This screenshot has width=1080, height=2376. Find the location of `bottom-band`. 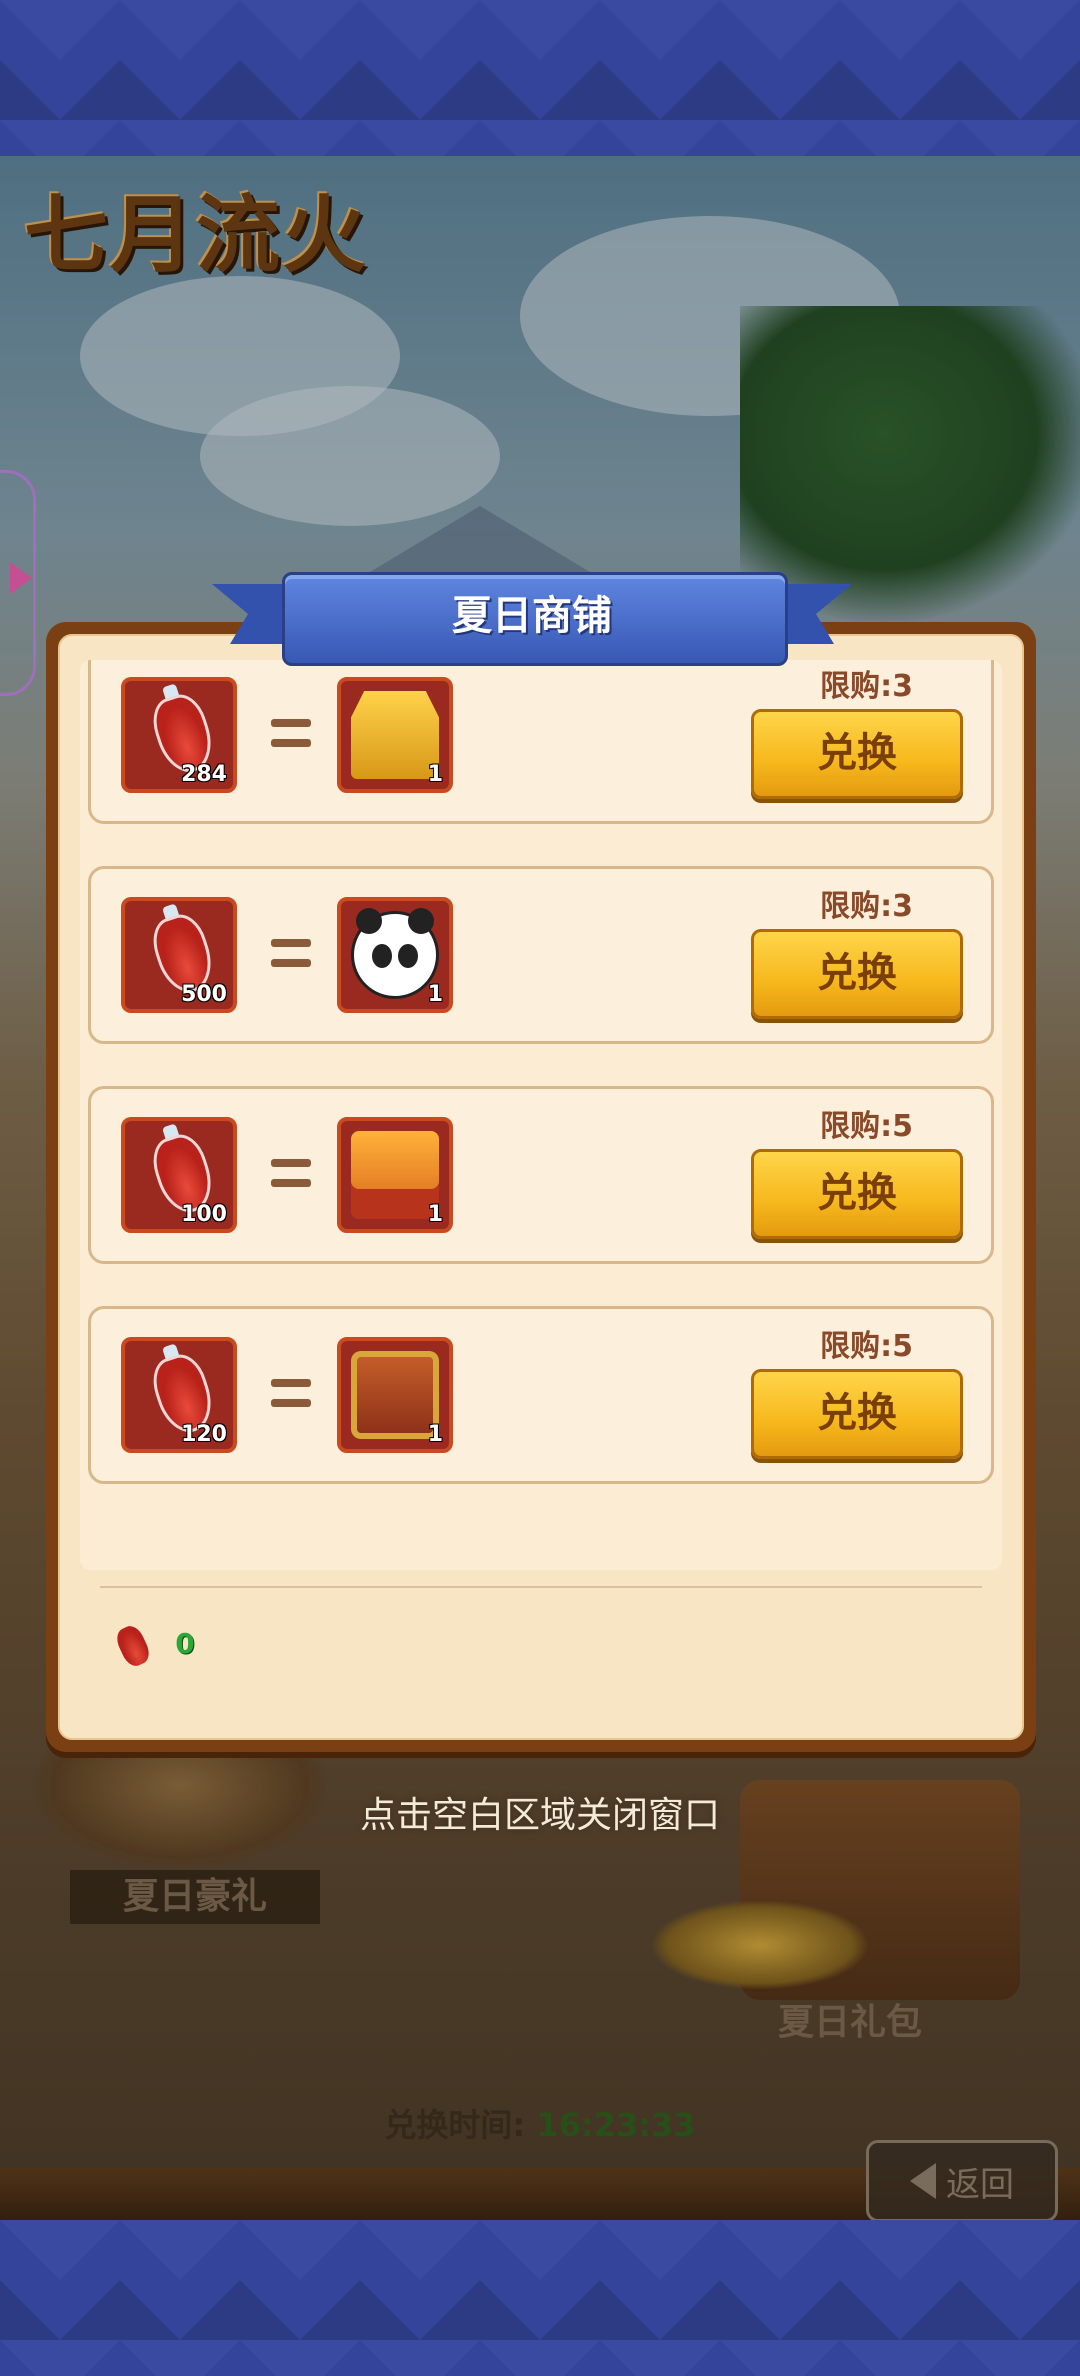

bottom-band is located at coordinates (540, 2298).